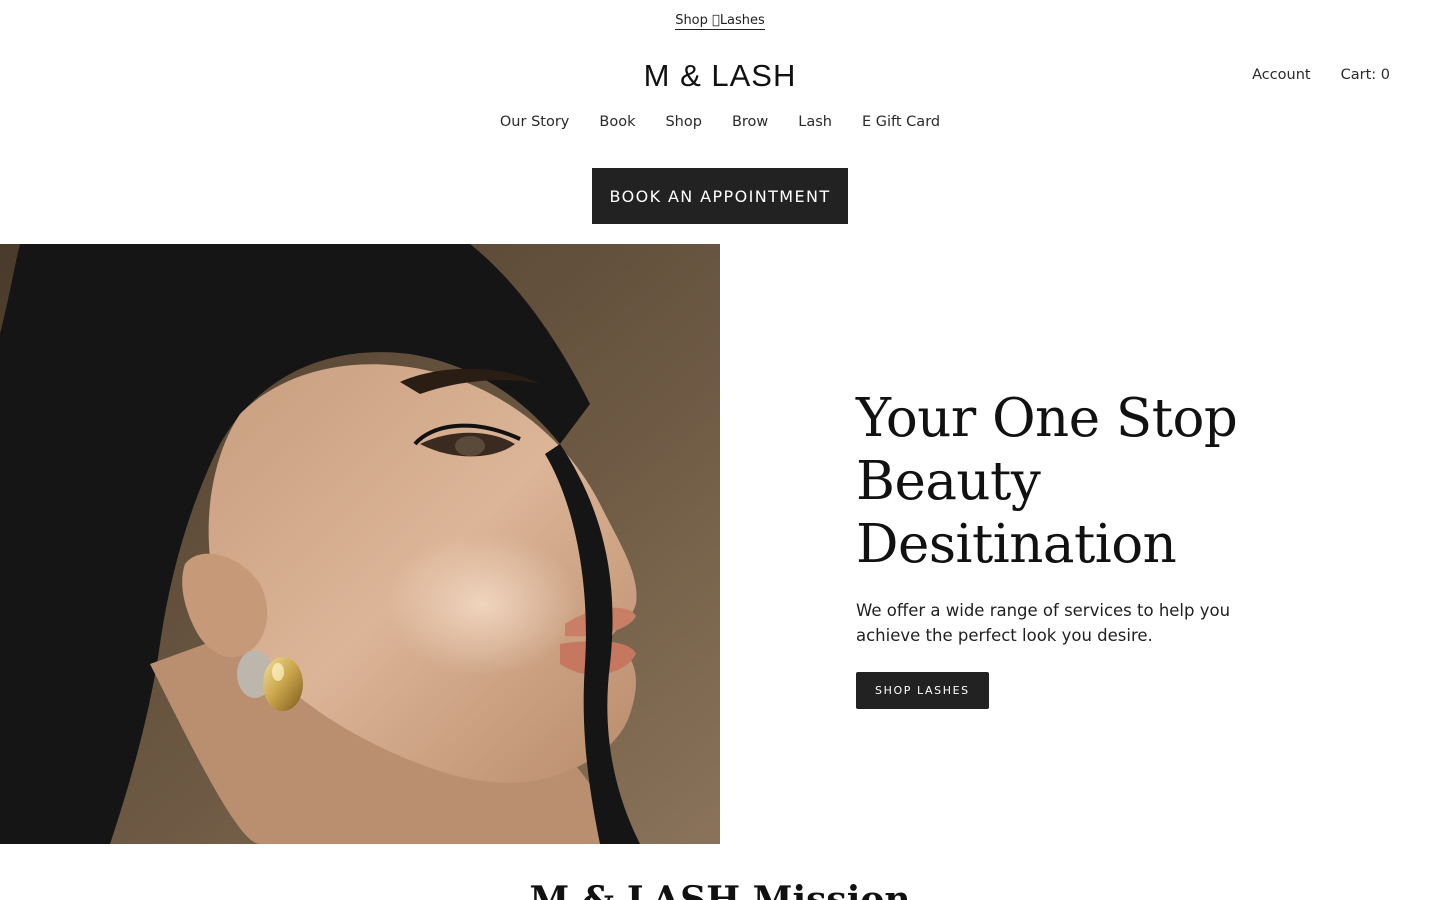  What do you see at coordinates (901, 122) in the screenshot?
I see `nav-item-e-gift-card: E Gift Card` at bounding box center [901, 122].